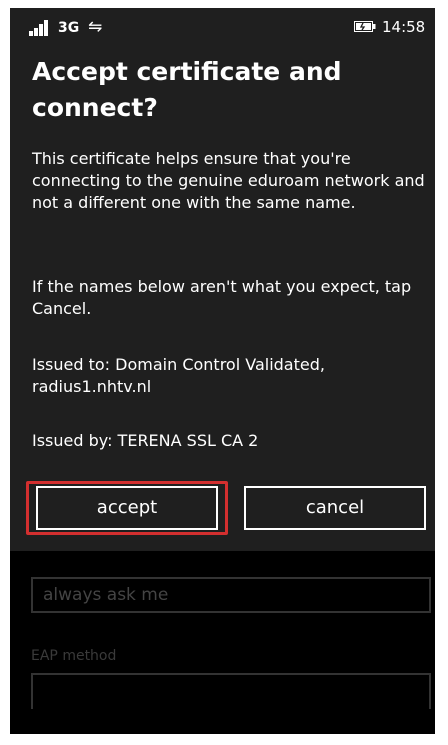 This screenshot has width=448, height=745. What do you see at coordinates (404, 27) in the screenshot?
I see `clock: 14:58` at bounding box center [404, 27].